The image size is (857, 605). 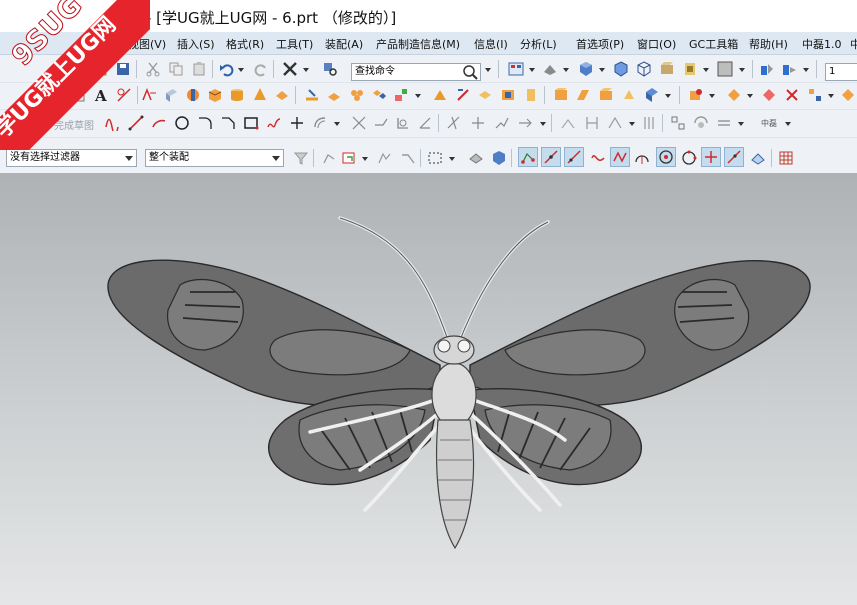 I want to click on undo-dropdown, so click(x=241, y=69).